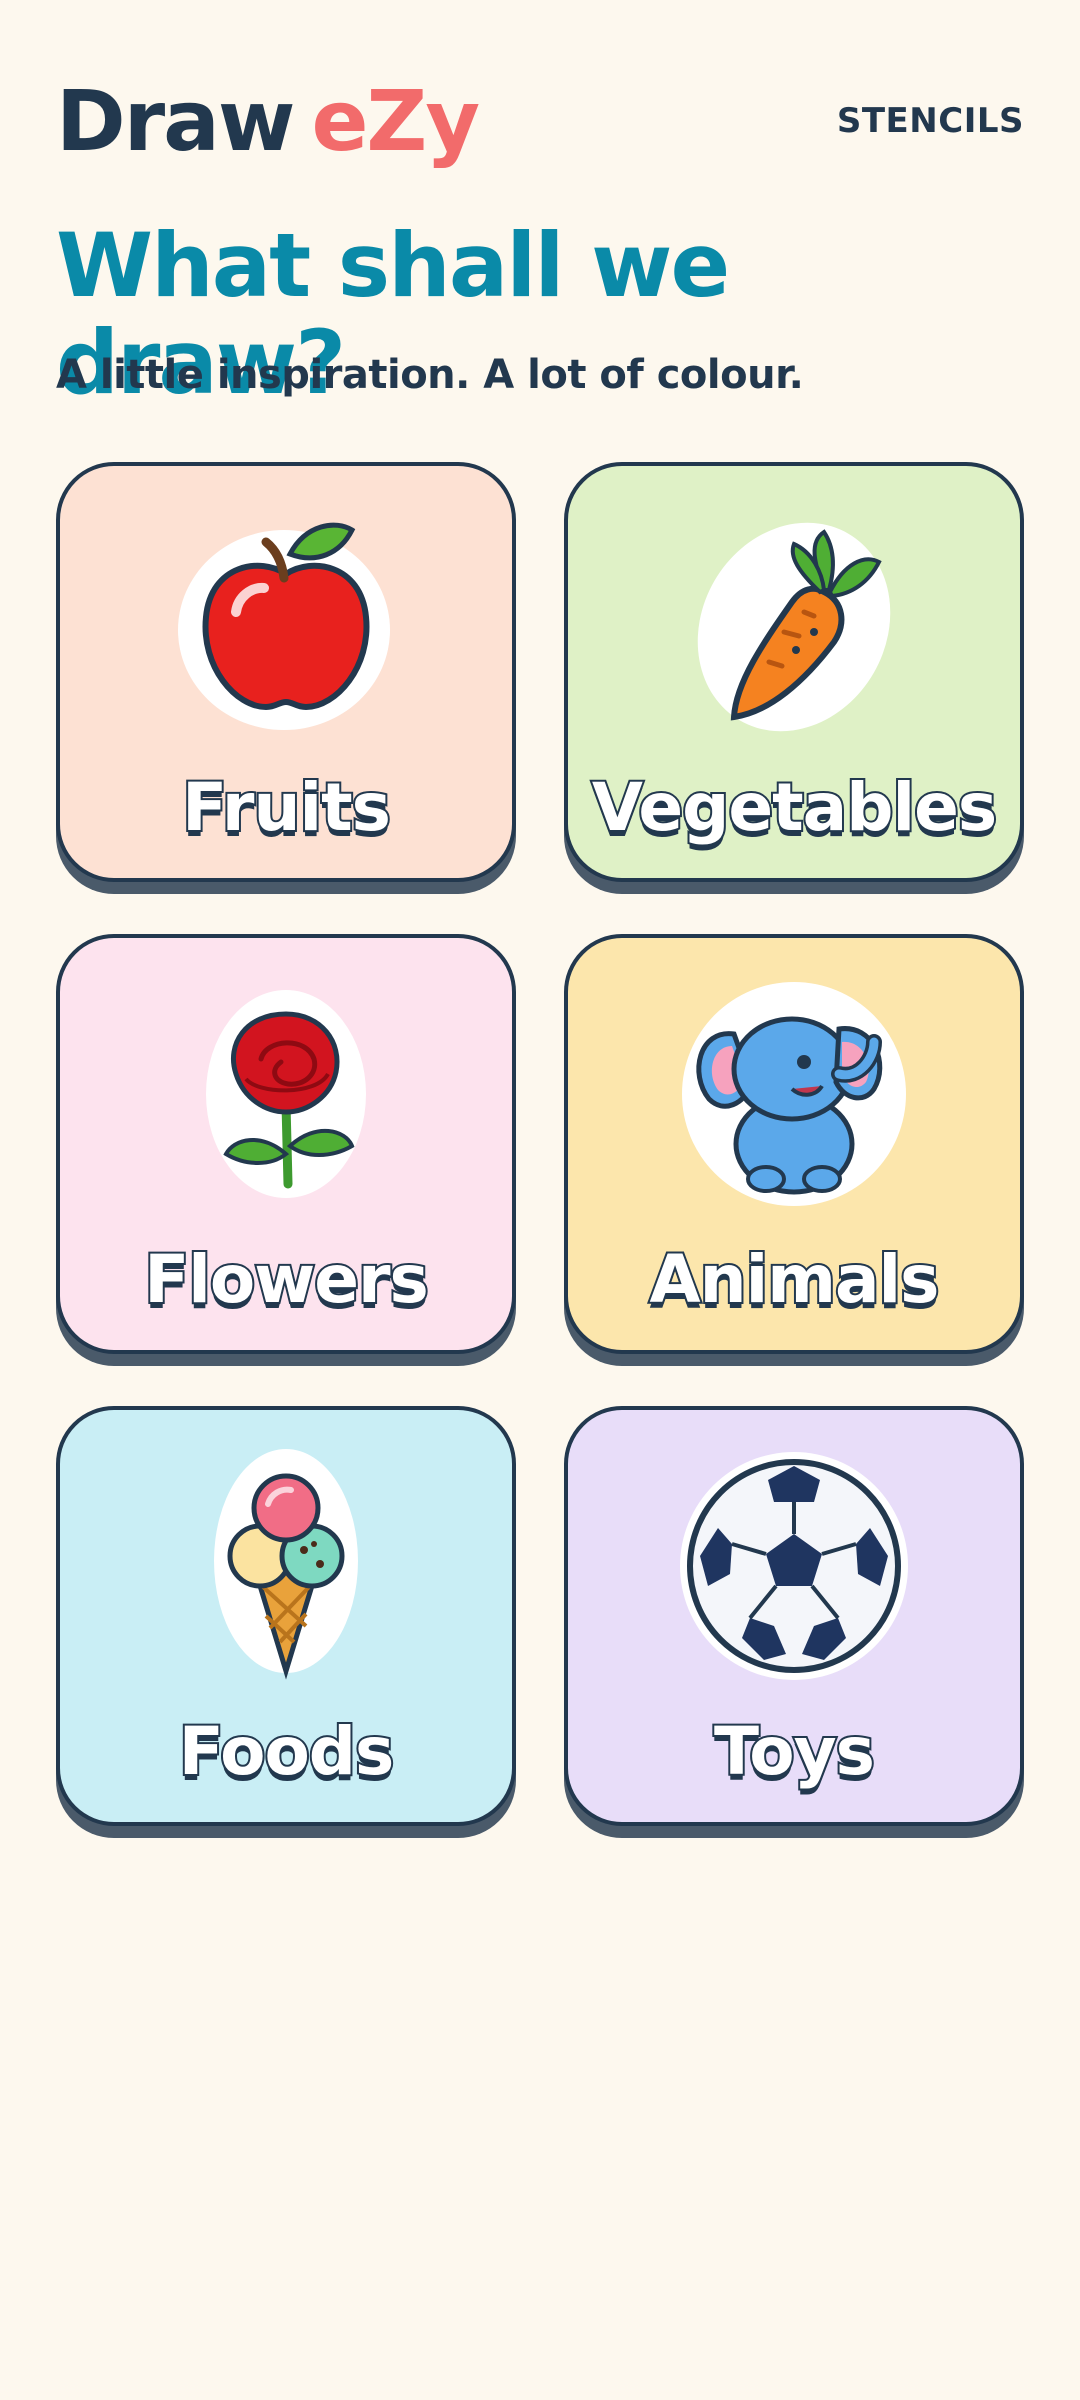 Image resolution: width=1080 pixels, height=2400 pixels. I want to click on category-label: Animals, so click(795, 1279).